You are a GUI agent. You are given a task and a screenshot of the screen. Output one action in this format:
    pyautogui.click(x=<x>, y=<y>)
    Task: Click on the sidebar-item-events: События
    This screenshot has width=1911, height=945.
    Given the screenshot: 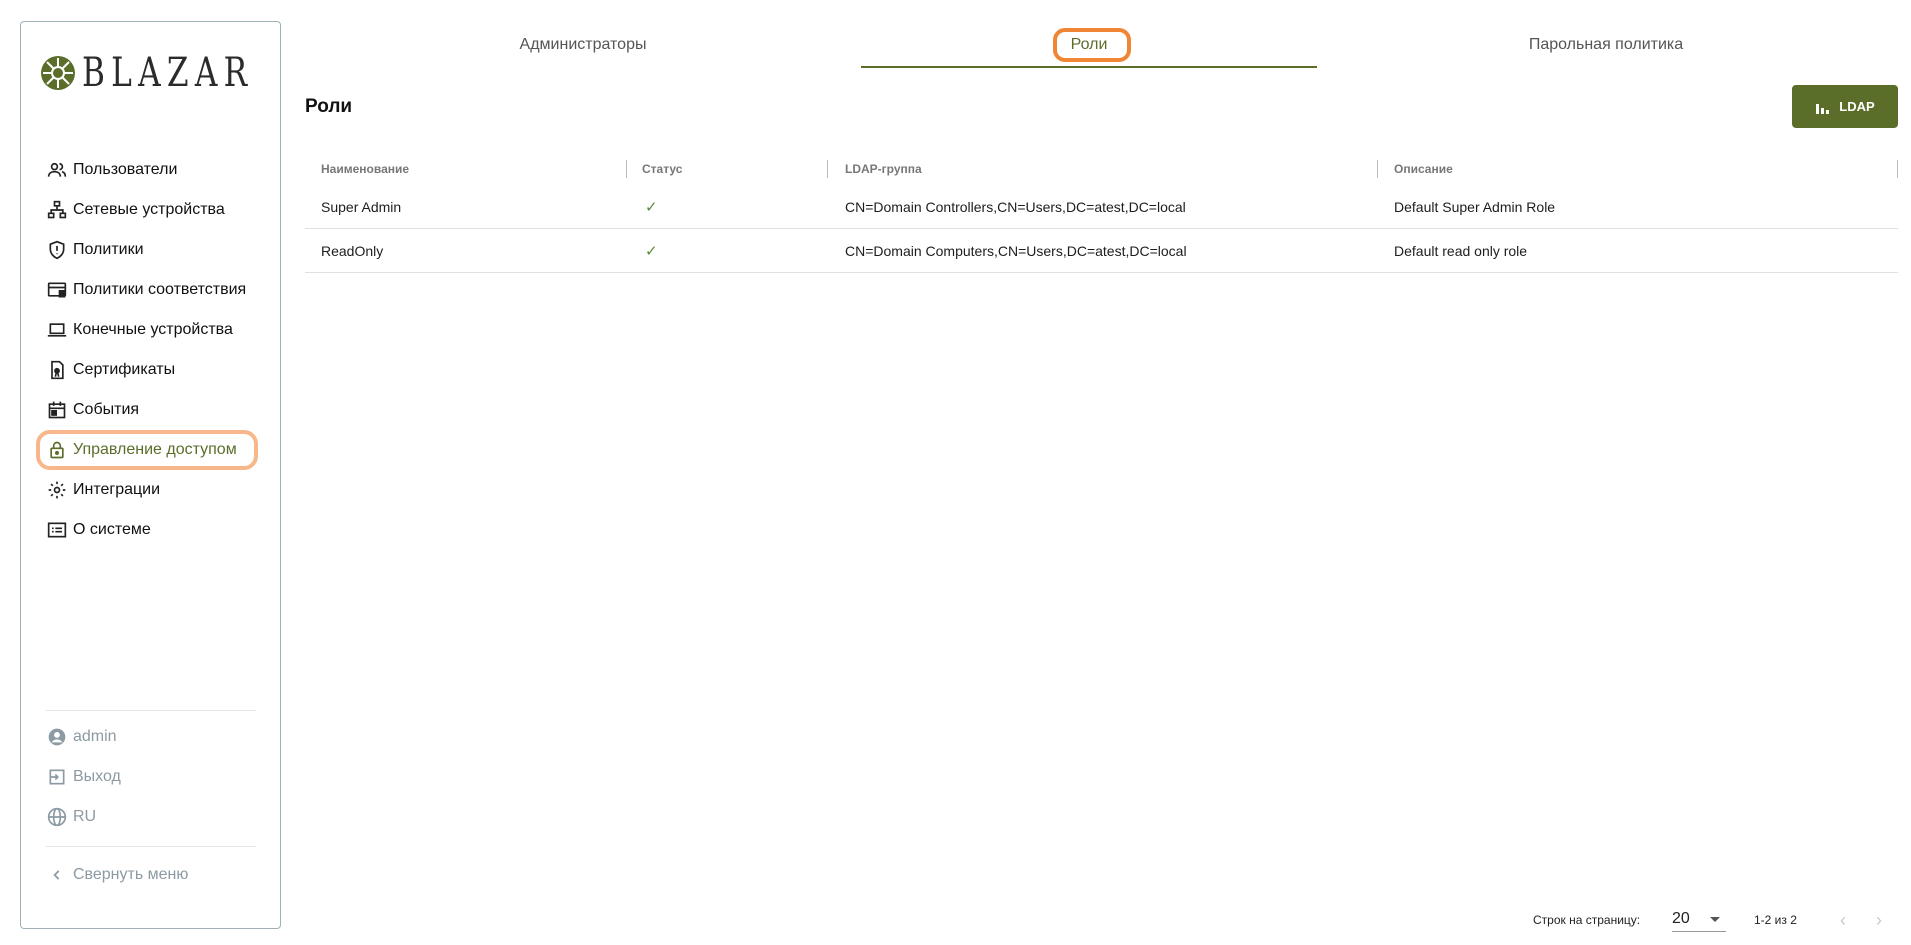 What is the action you would take?
    pyautogui.click(x=92, y=410)
    